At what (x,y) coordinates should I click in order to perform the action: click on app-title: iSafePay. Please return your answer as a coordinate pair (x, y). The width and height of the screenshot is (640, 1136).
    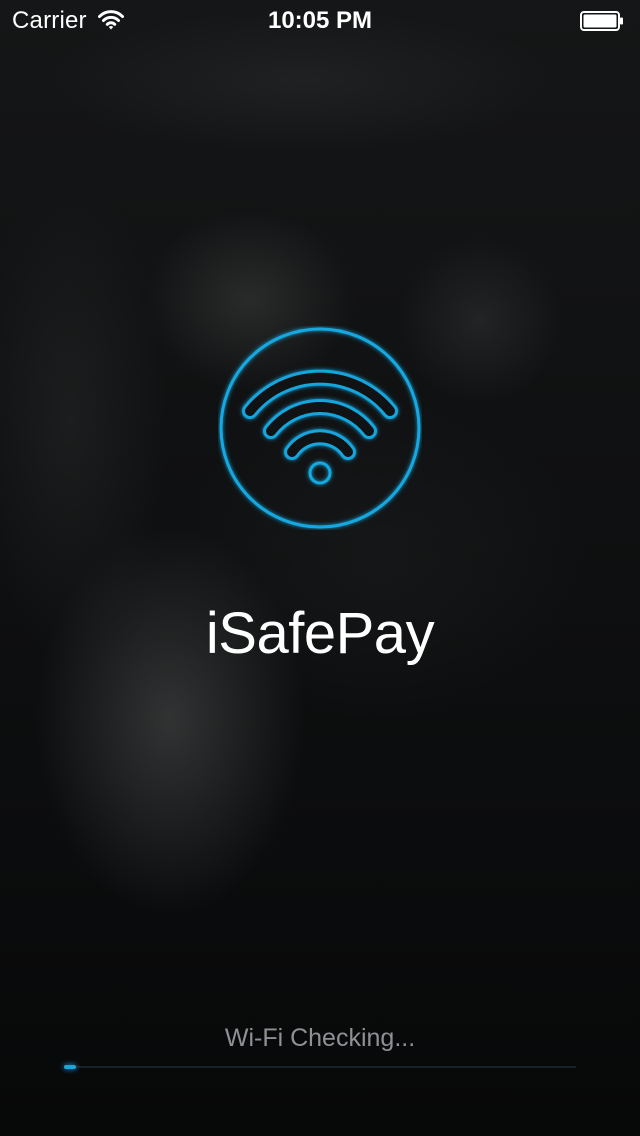
    Looking at the image, I should click on (320, 633).